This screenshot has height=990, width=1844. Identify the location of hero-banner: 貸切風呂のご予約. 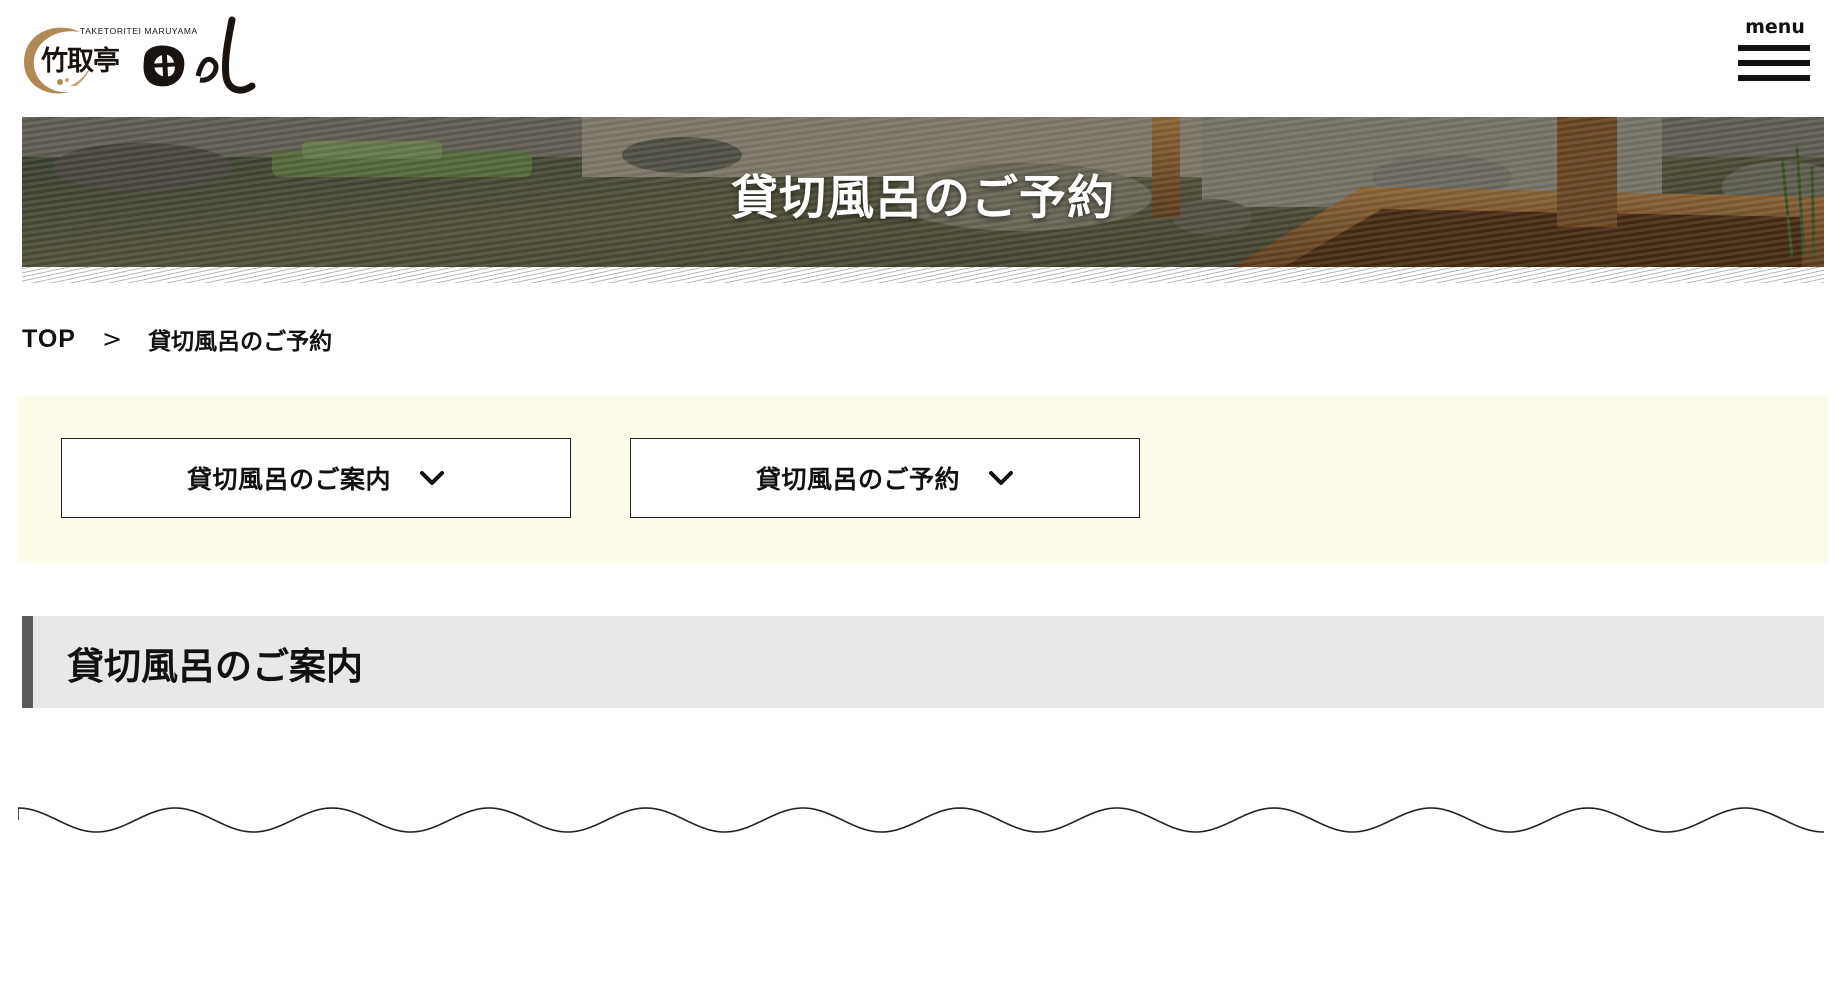
(923, 192).